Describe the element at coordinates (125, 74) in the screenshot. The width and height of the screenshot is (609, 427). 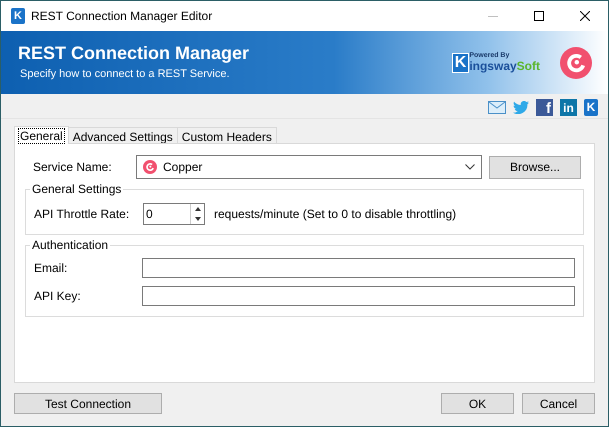
I see `banner-subtitle: Specify how to connect to a REST Service.` at that location.